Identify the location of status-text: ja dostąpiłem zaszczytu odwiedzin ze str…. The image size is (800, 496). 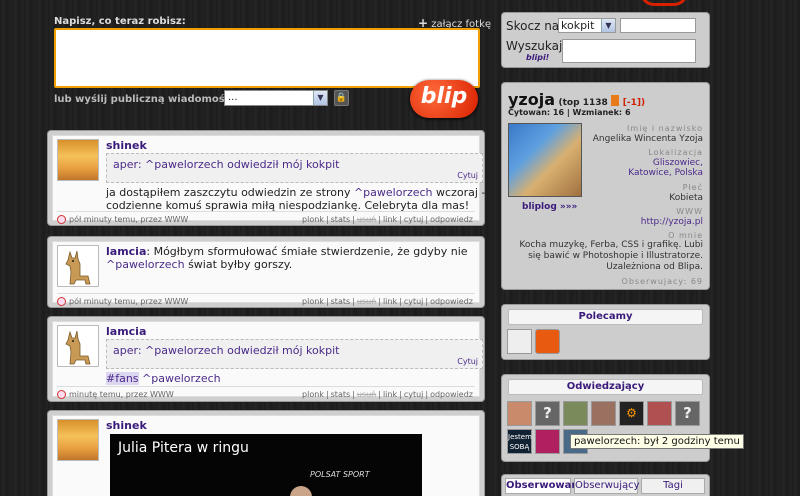
(296, 199).